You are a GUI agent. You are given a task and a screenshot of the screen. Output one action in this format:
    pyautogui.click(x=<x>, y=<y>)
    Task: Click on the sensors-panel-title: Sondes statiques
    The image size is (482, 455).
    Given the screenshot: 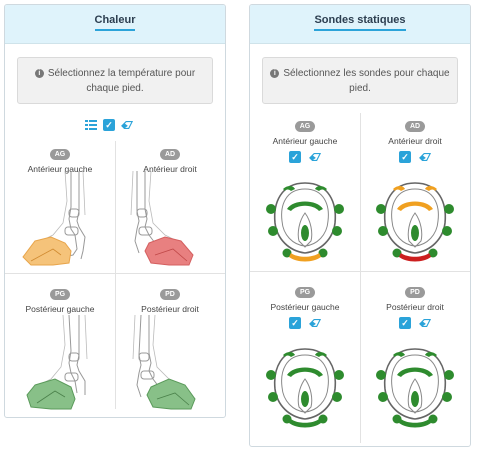 What is the action you would take?
    pyautogui.click(x=360, y=22)
    